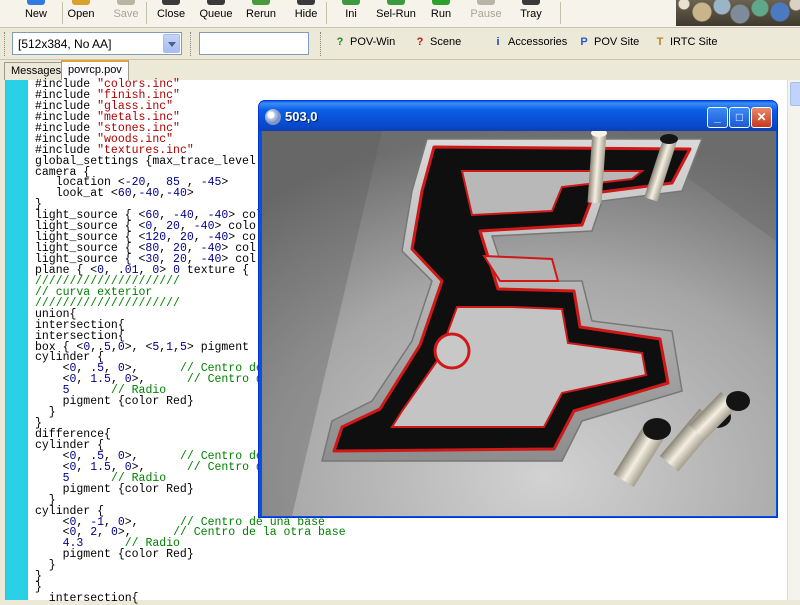  I want to click on link-irtc-site: T IRTC Site, so click(686, 44).